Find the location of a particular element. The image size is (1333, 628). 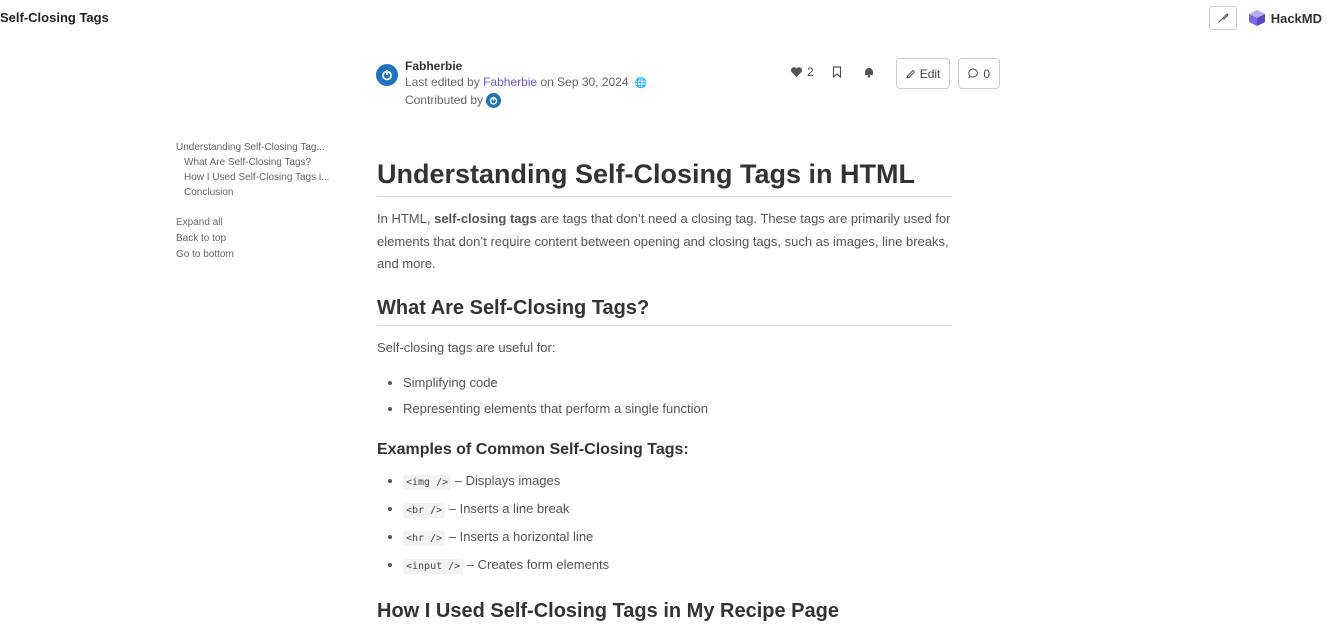

bookmark-button is located at coordinates (837, 71).